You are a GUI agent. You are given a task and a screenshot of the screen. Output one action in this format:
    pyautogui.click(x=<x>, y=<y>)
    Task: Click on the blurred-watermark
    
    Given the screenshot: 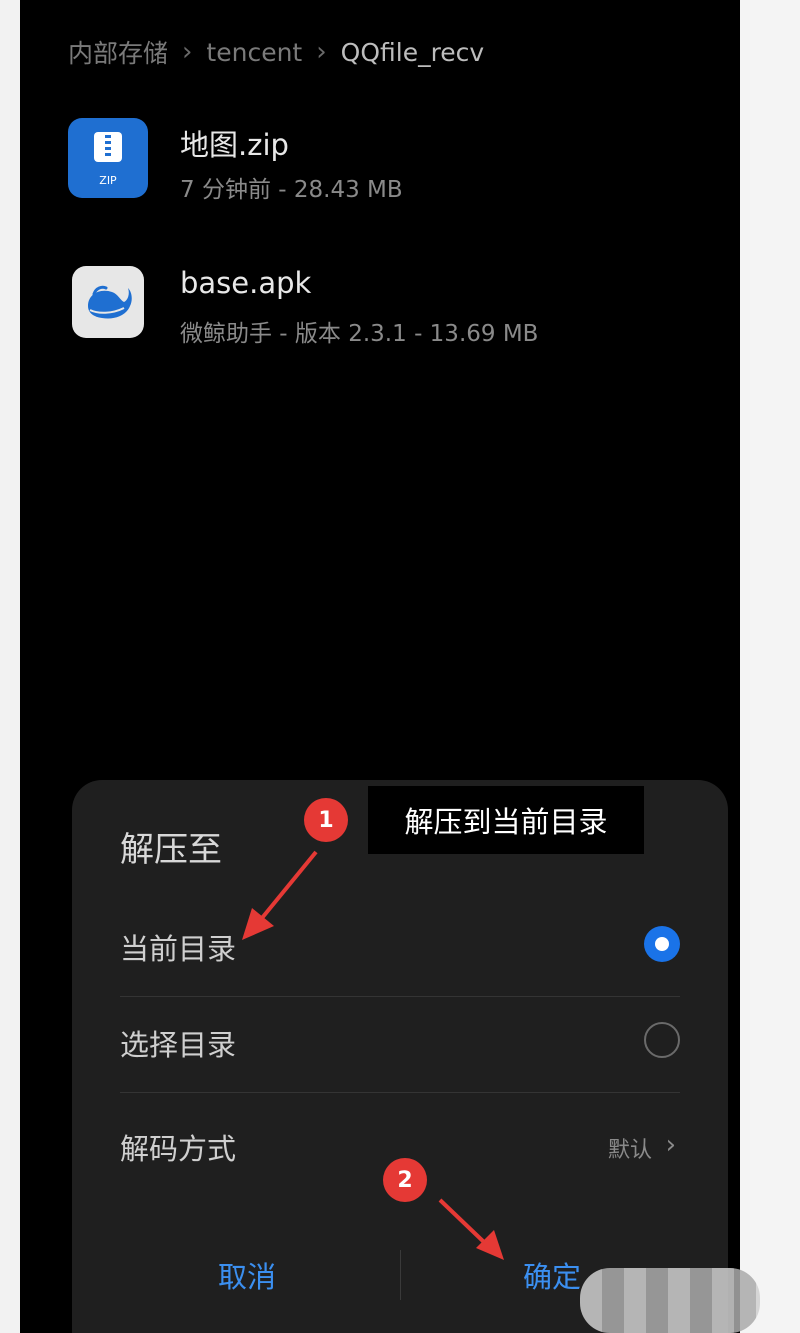 What is the action you would take?
    pyautogui.click(x=670, y=1300)
    